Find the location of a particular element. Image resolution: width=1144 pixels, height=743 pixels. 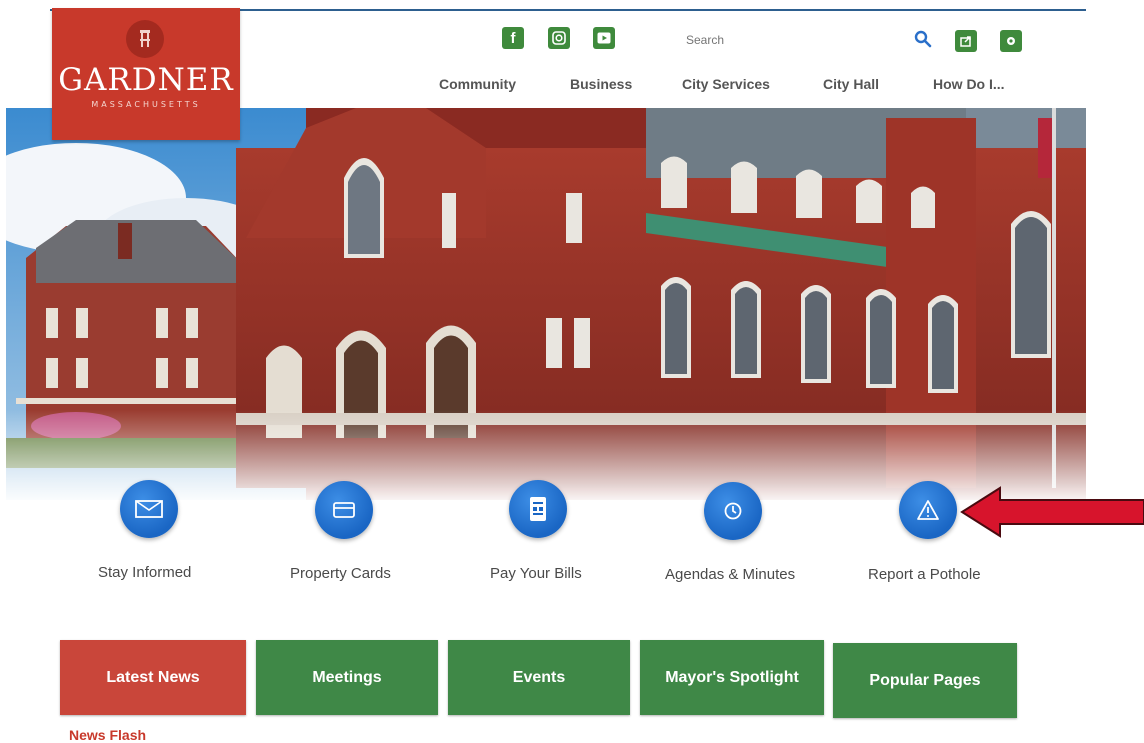

report-pothole-button is located at coordinates (928, 510).